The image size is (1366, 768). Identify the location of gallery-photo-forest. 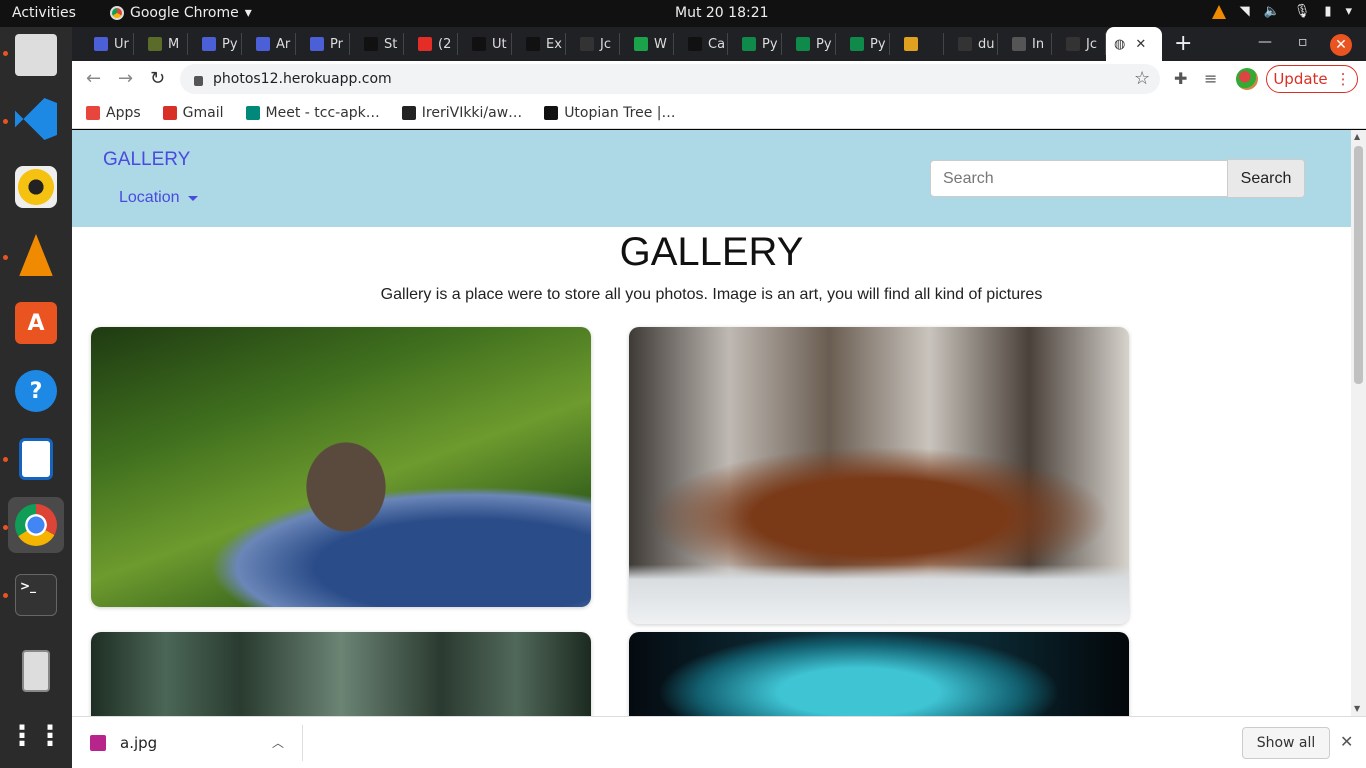
(341, 674).